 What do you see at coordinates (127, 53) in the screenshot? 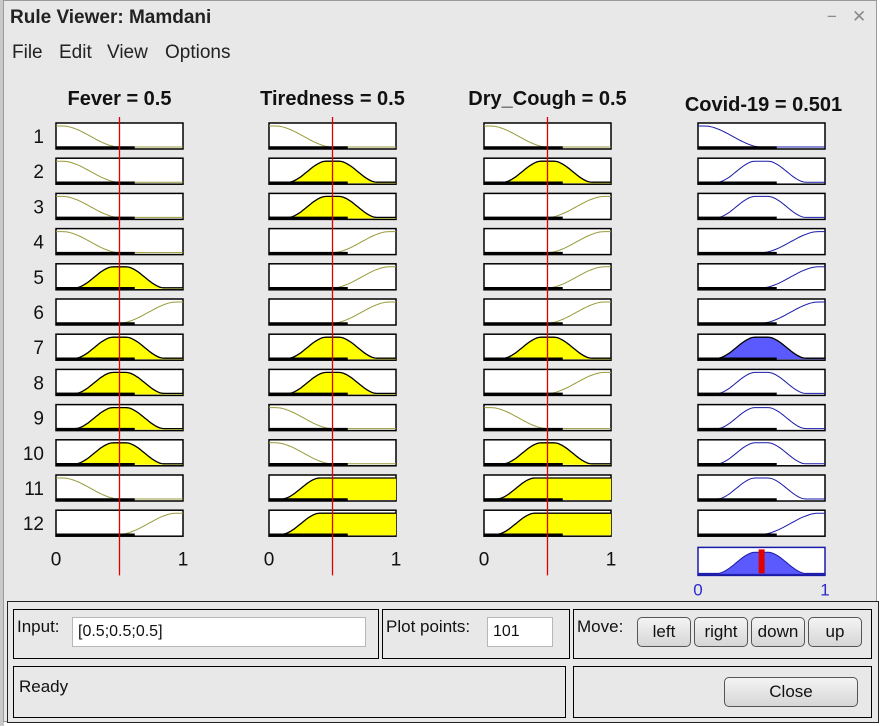
I see `menu-view: View` at bounding box center [127, 53].